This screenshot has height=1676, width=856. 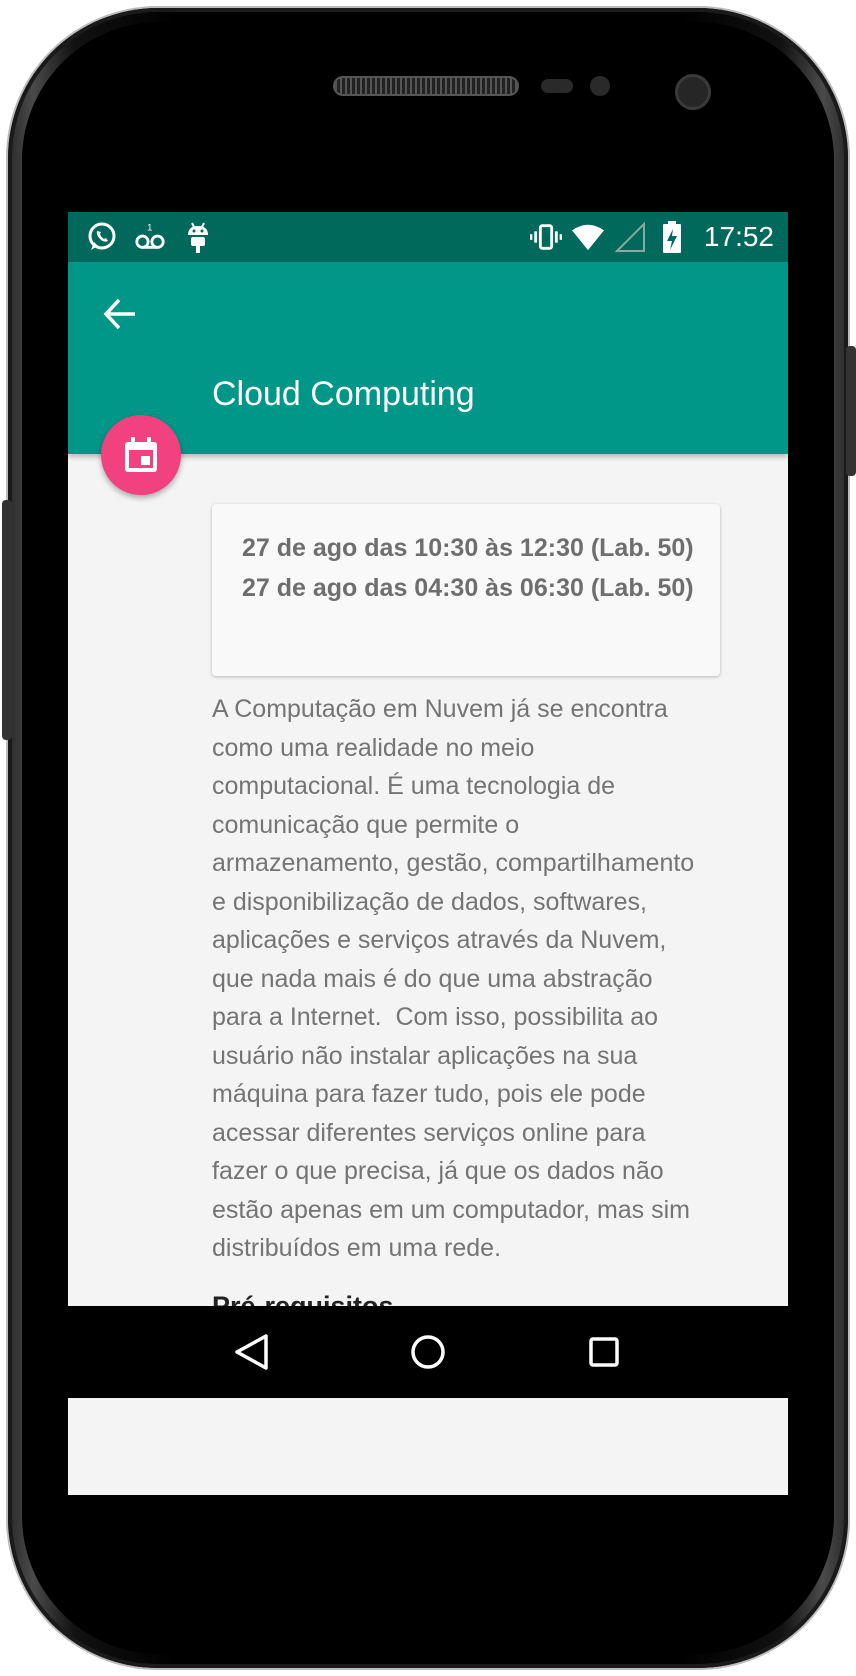 What do you see at coordinates (429, 1132) in the screenshot?
I see `description-line: acessar diferentes serviços online para` at bounding box center [429, 1132].